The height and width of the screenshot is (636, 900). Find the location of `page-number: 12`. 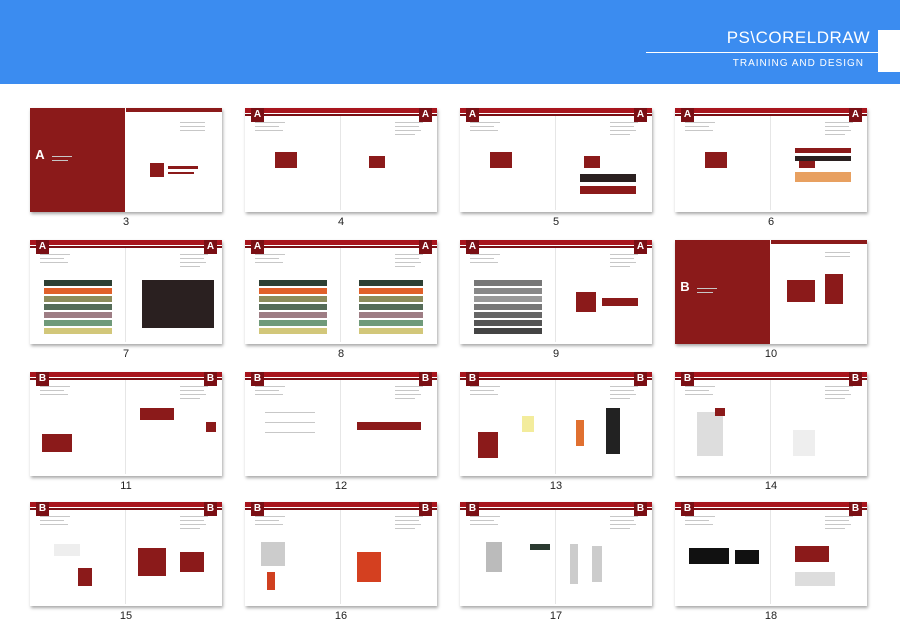

page-number: 12 is located at coordinates (341, 486).